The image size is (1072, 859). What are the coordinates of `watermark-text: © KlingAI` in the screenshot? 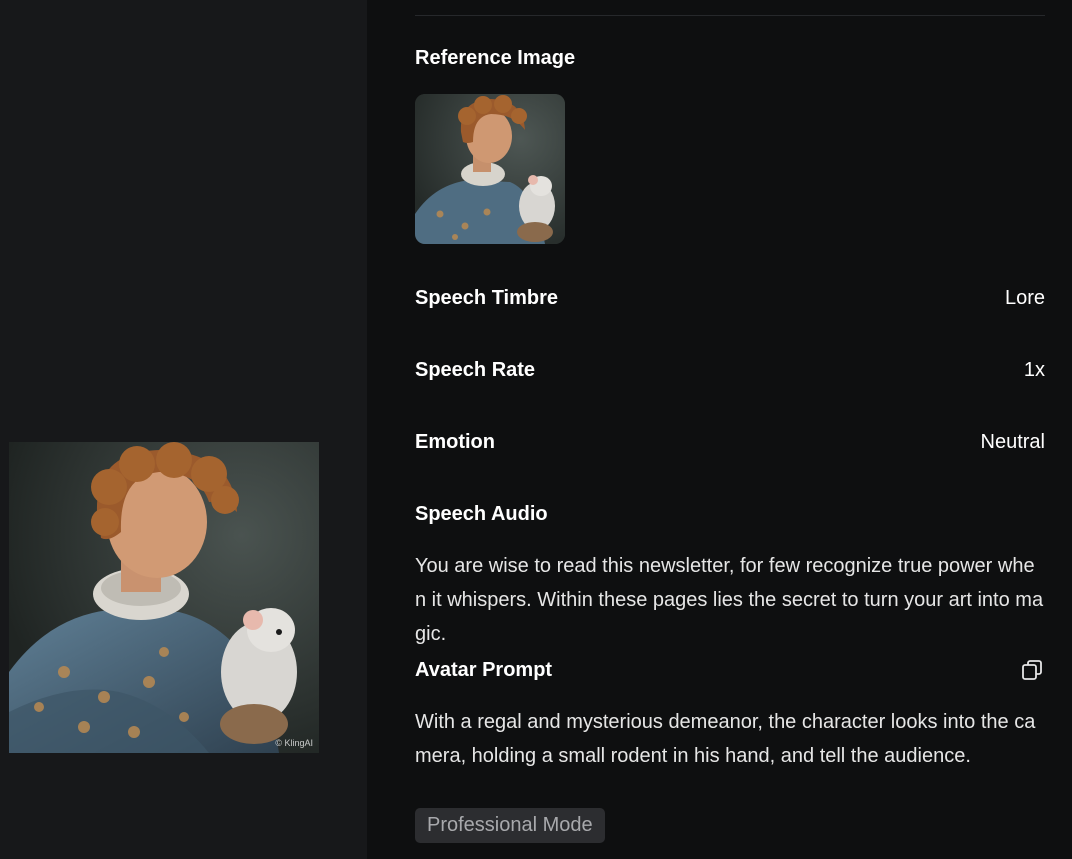 It's located at (294, 743).